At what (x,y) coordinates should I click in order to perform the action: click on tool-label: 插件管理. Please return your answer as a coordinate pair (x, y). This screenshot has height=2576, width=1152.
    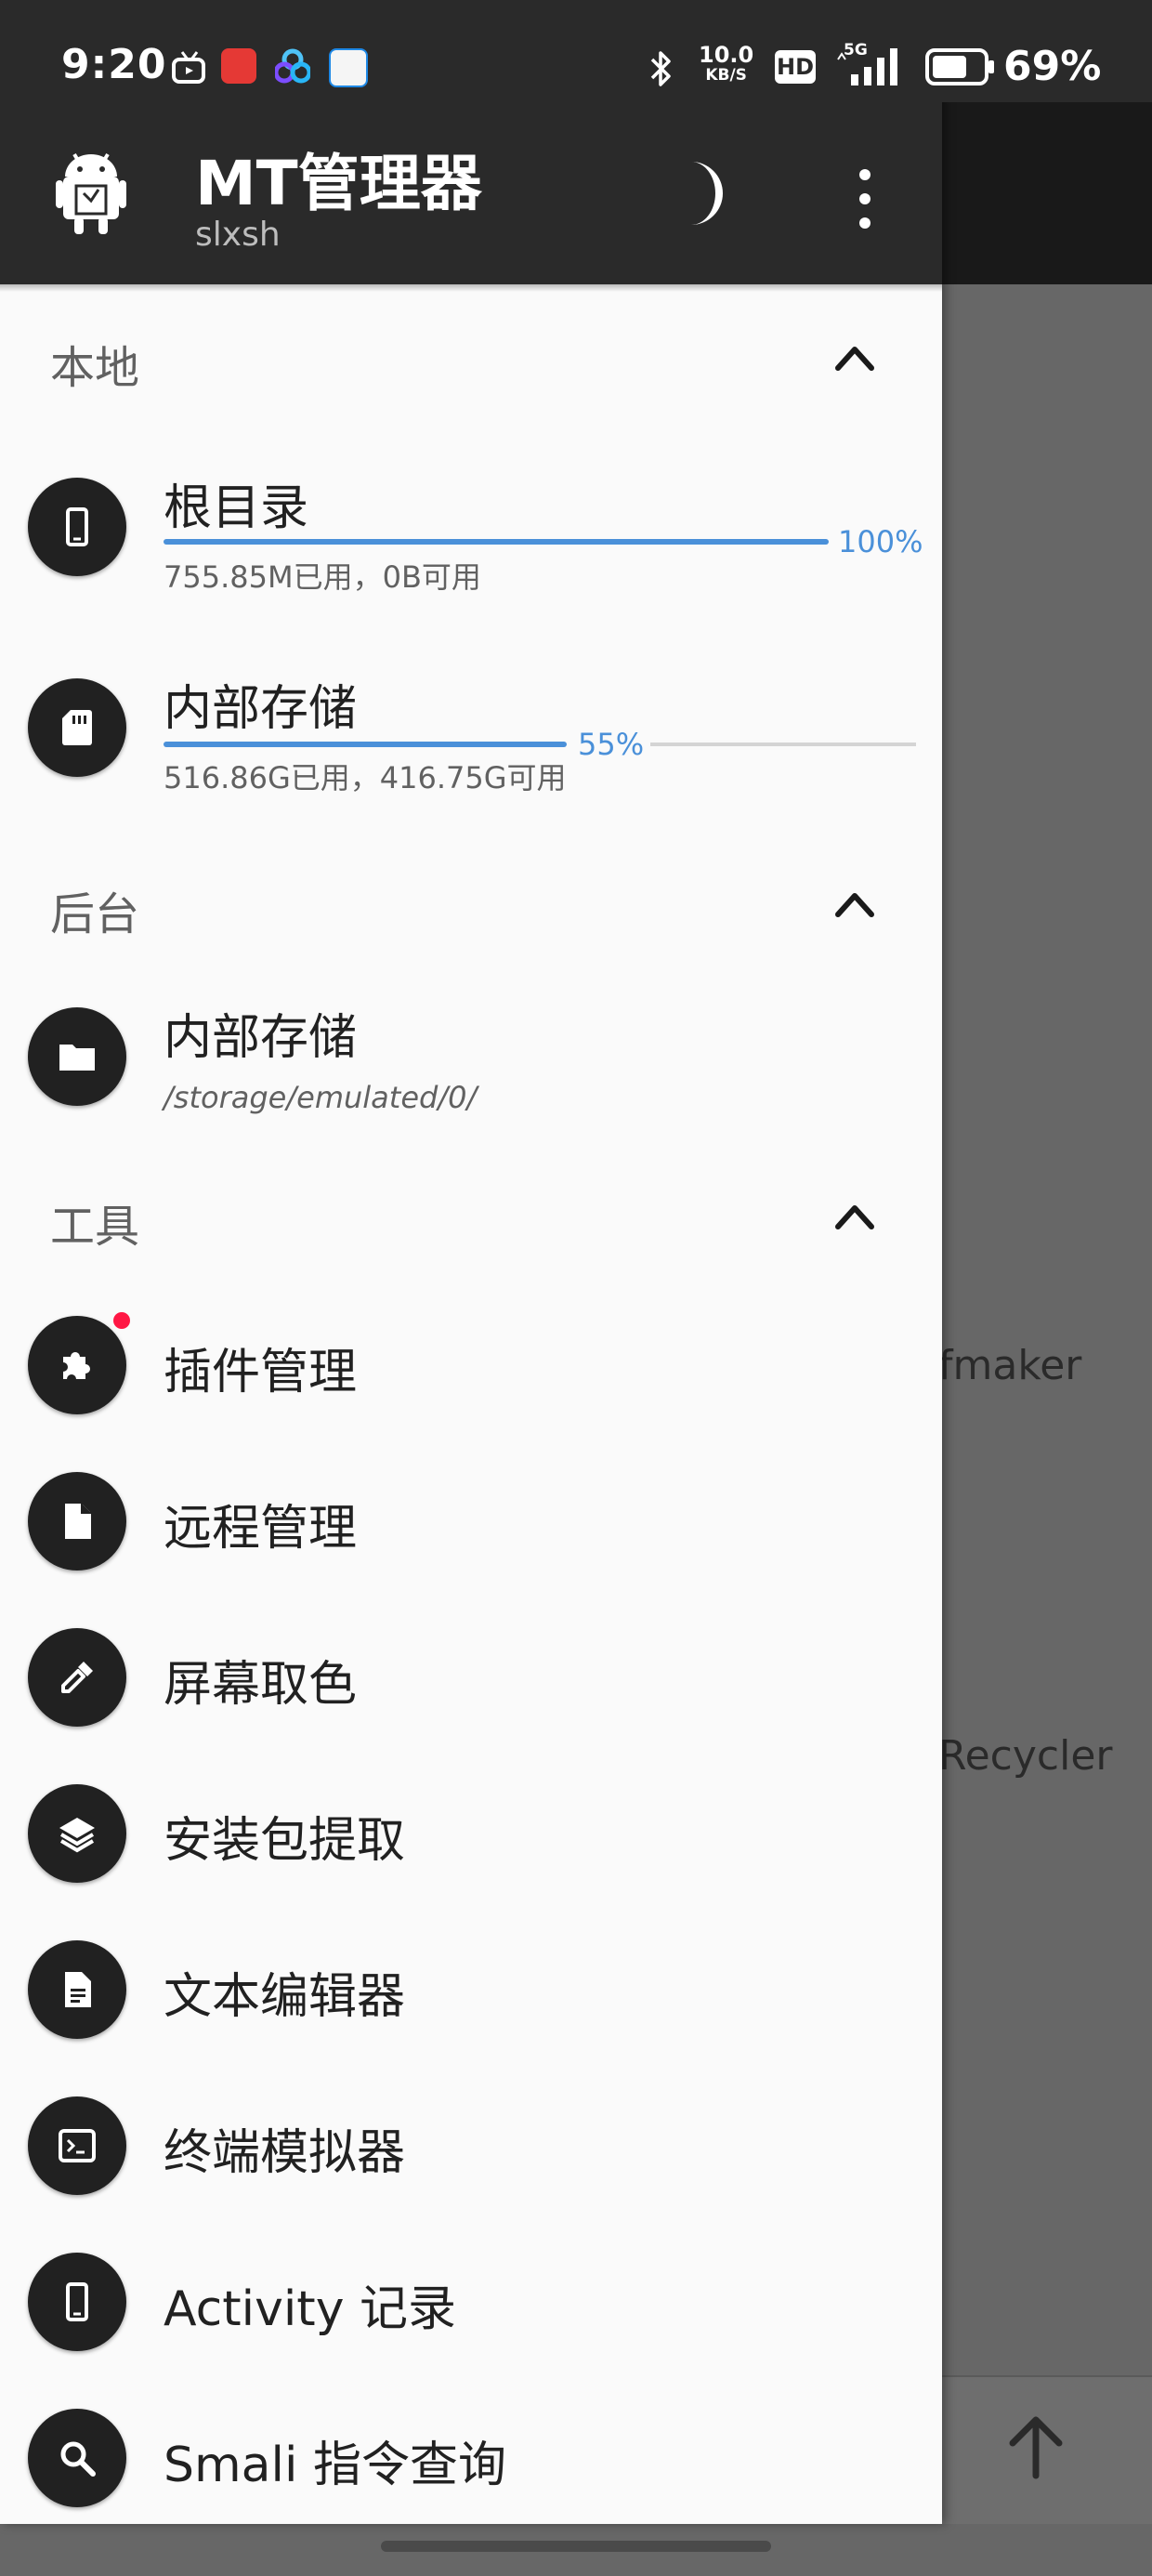
    Looking at the image, I should click on (261, 1372).